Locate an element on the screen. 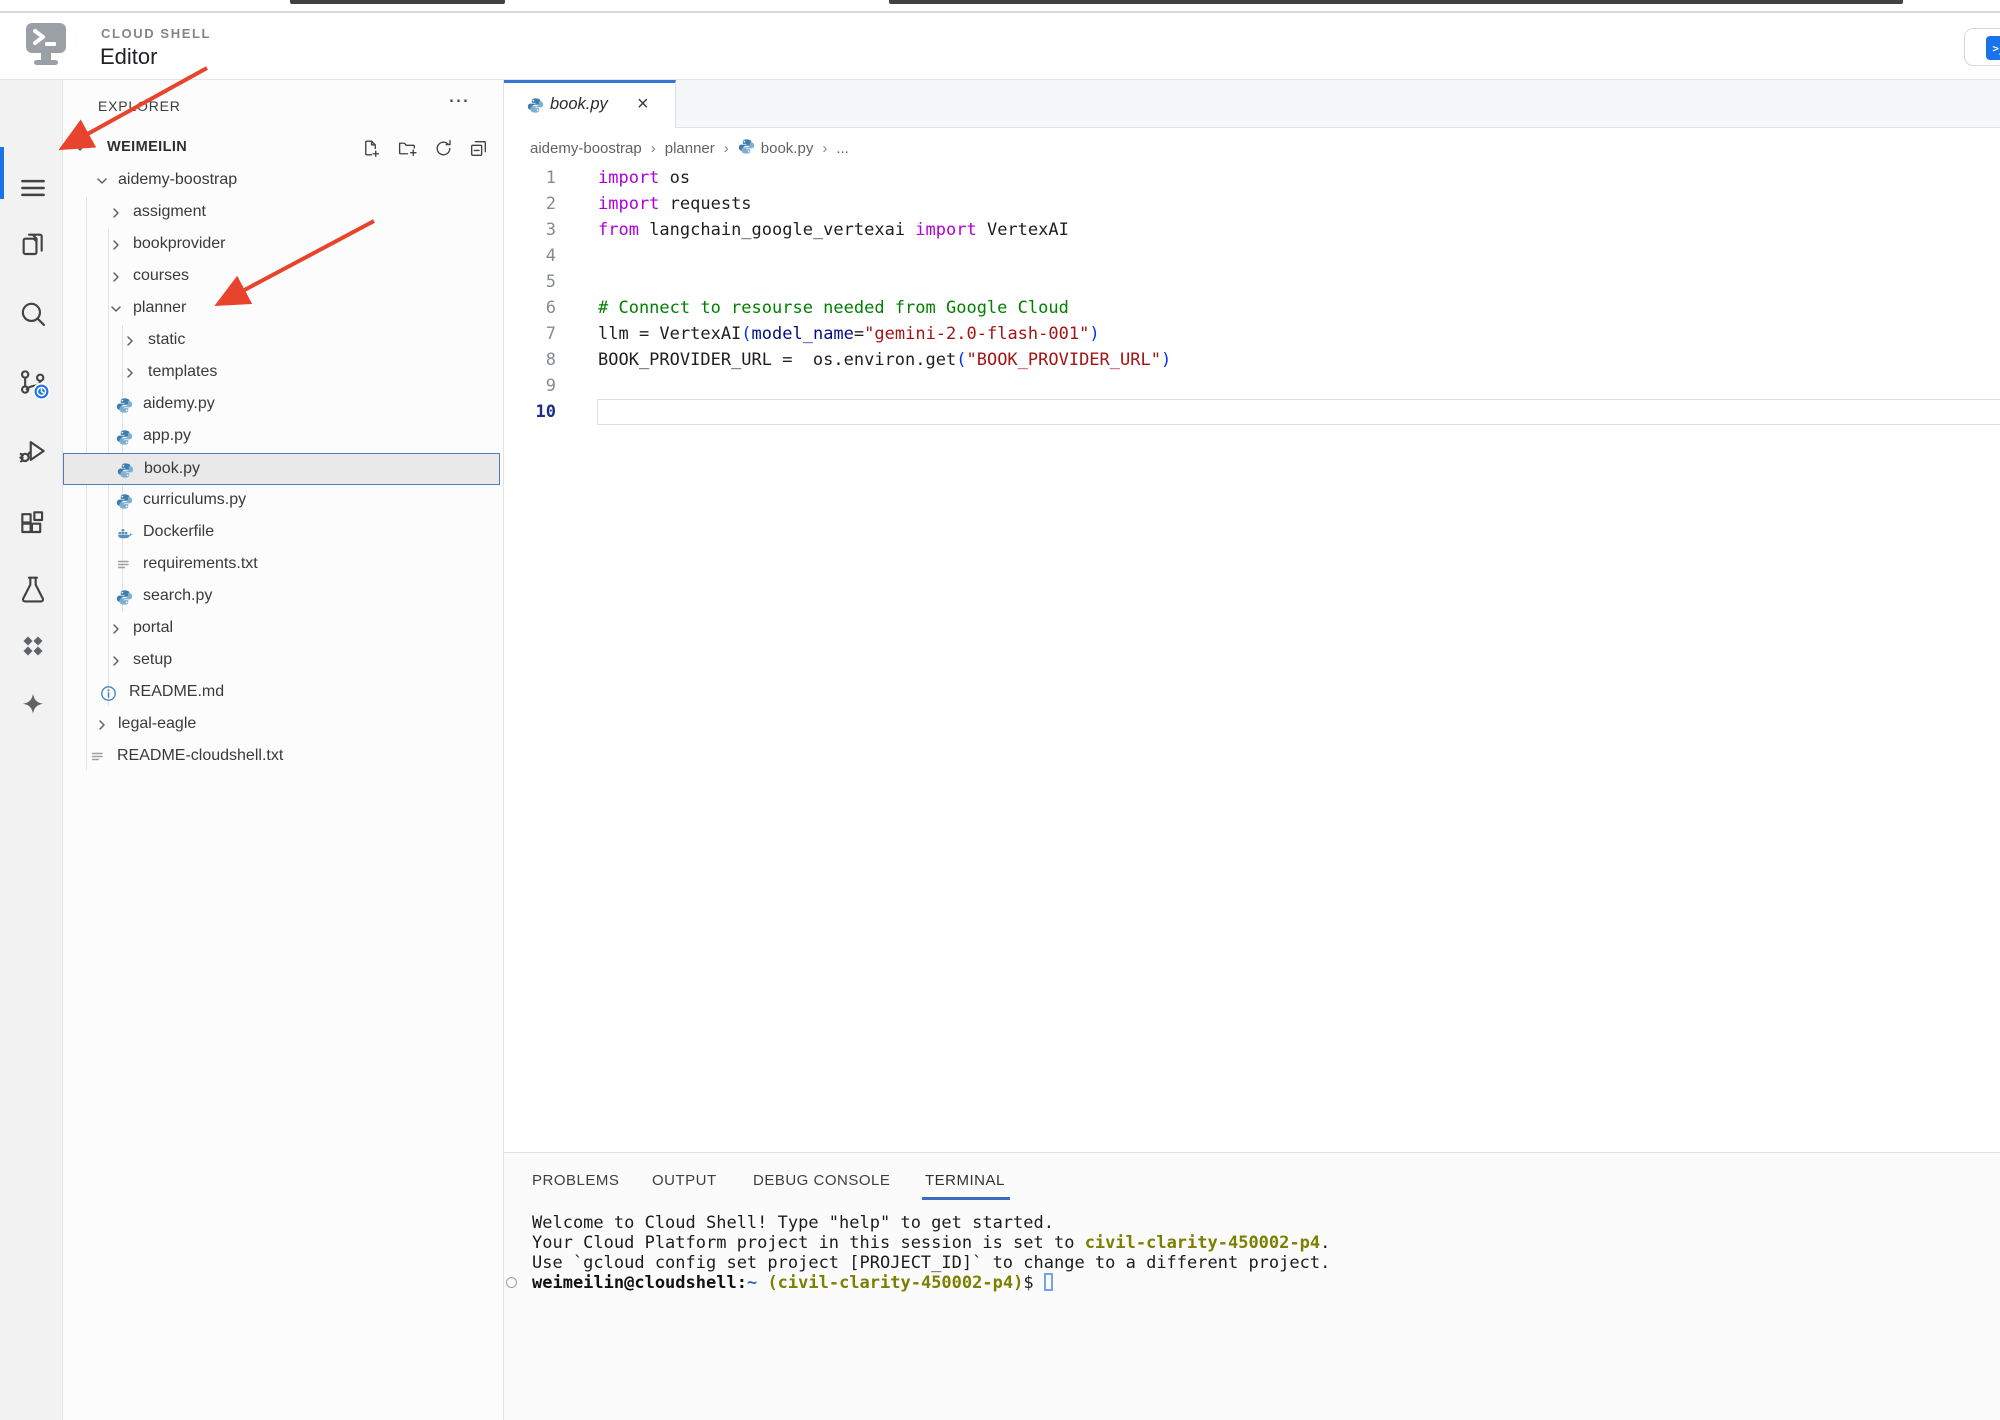 This screenshot has width=2000, height=1420. editor-tabs-row: book.py × is located at coordinates (1252, 104).